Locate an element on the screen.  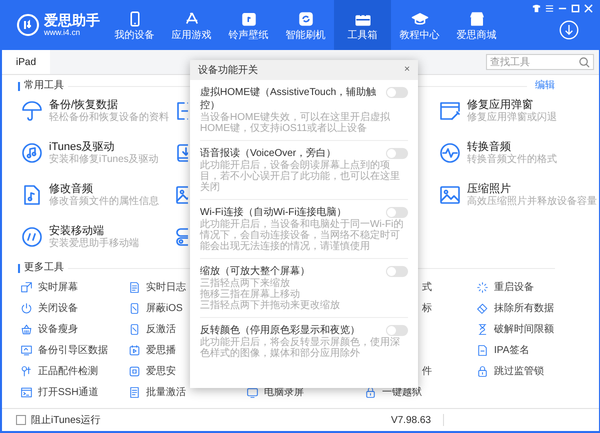
umbrella-icon is located at coordinates (32, 111).